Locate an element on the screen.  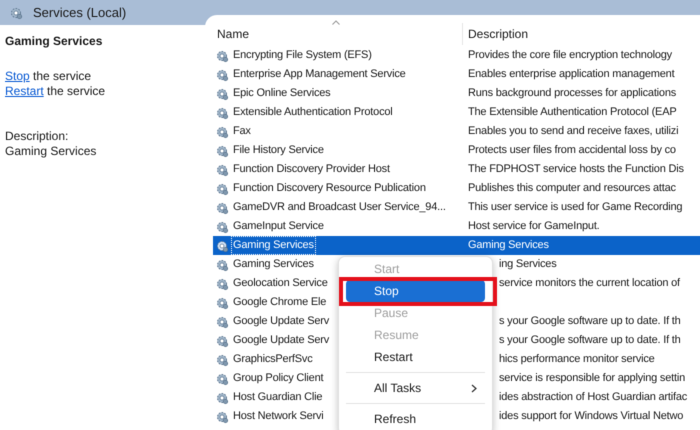
service-description: This user service is used for Game Recording is located at coordinates (574, 208).